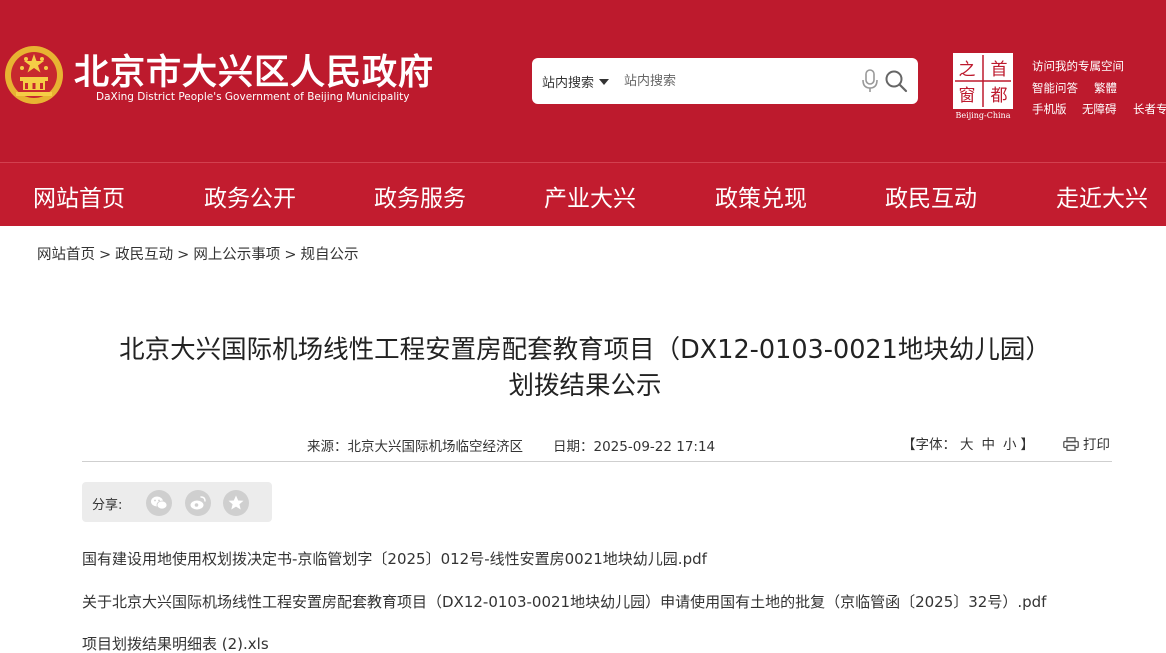 Image resolution: width=1166 pixels, height=653 pixels. What do you see at coordinates (420, 196) in the screenshot?
I see `nav-item-government-services: 政务服务` at bounding box center [420, 196].